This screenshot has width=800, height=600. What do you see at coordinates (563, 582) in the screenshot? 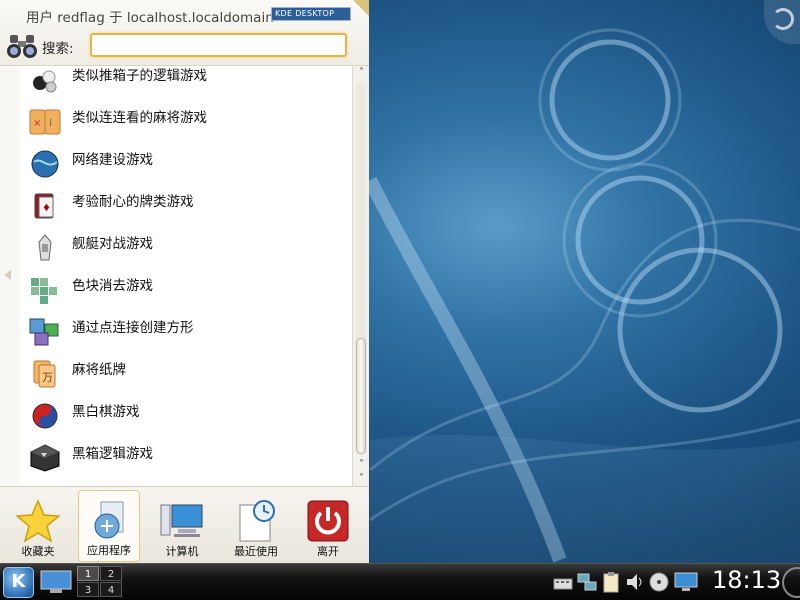
I see `keyboard-icon` at bounding box center [563, 582].